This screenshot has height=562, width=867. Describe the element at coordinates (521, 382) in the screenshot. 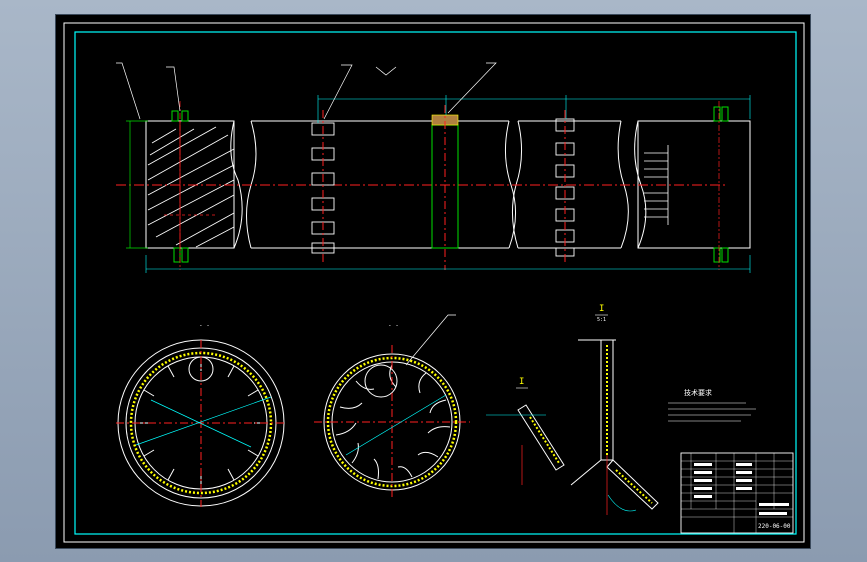

I see `detail-small-label: I` at that location.